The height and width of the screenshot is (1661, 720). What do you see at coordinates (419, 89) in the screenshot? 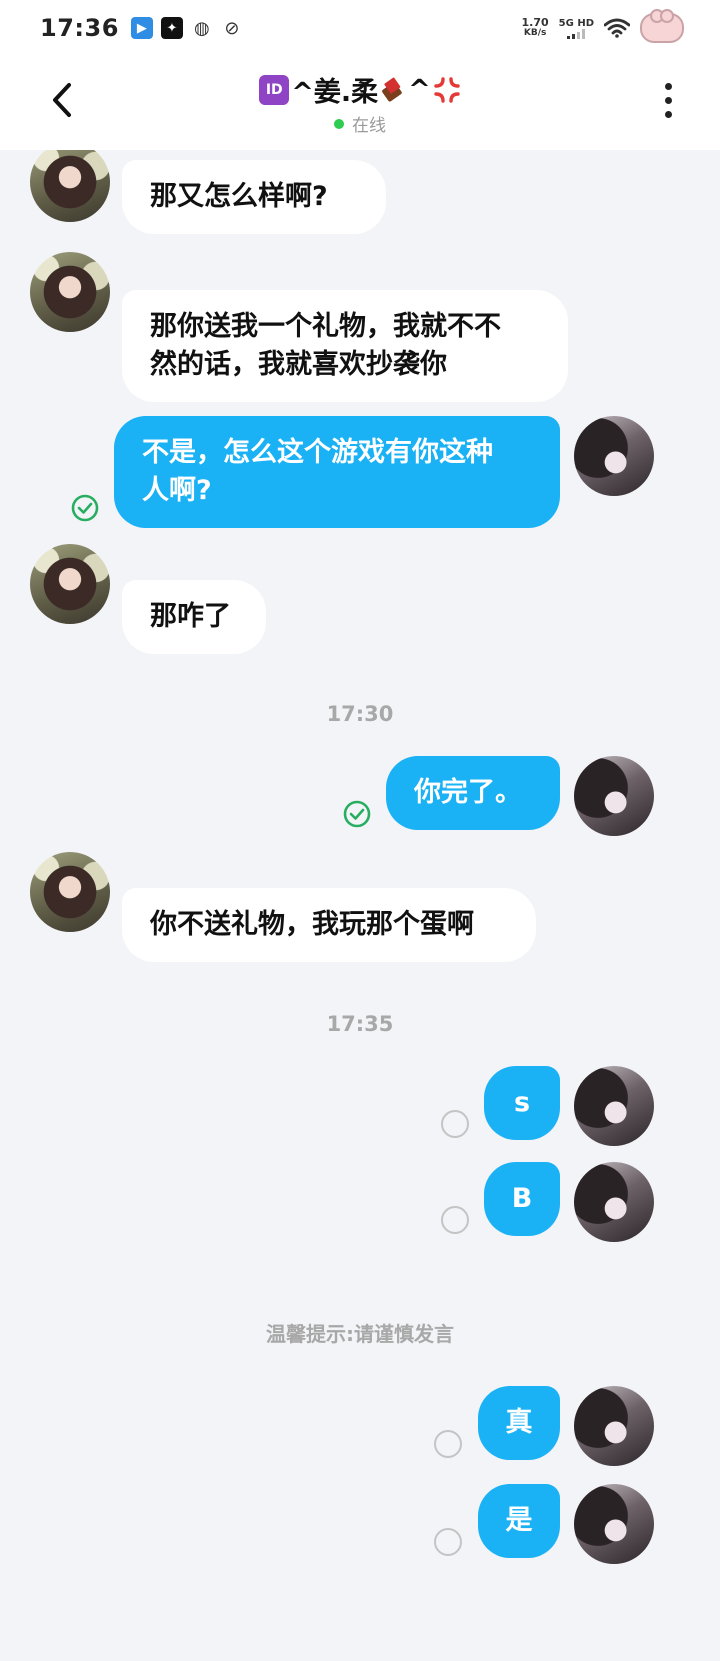
I see `contact-name-suffix: ^` at bounding box center [419, 89].